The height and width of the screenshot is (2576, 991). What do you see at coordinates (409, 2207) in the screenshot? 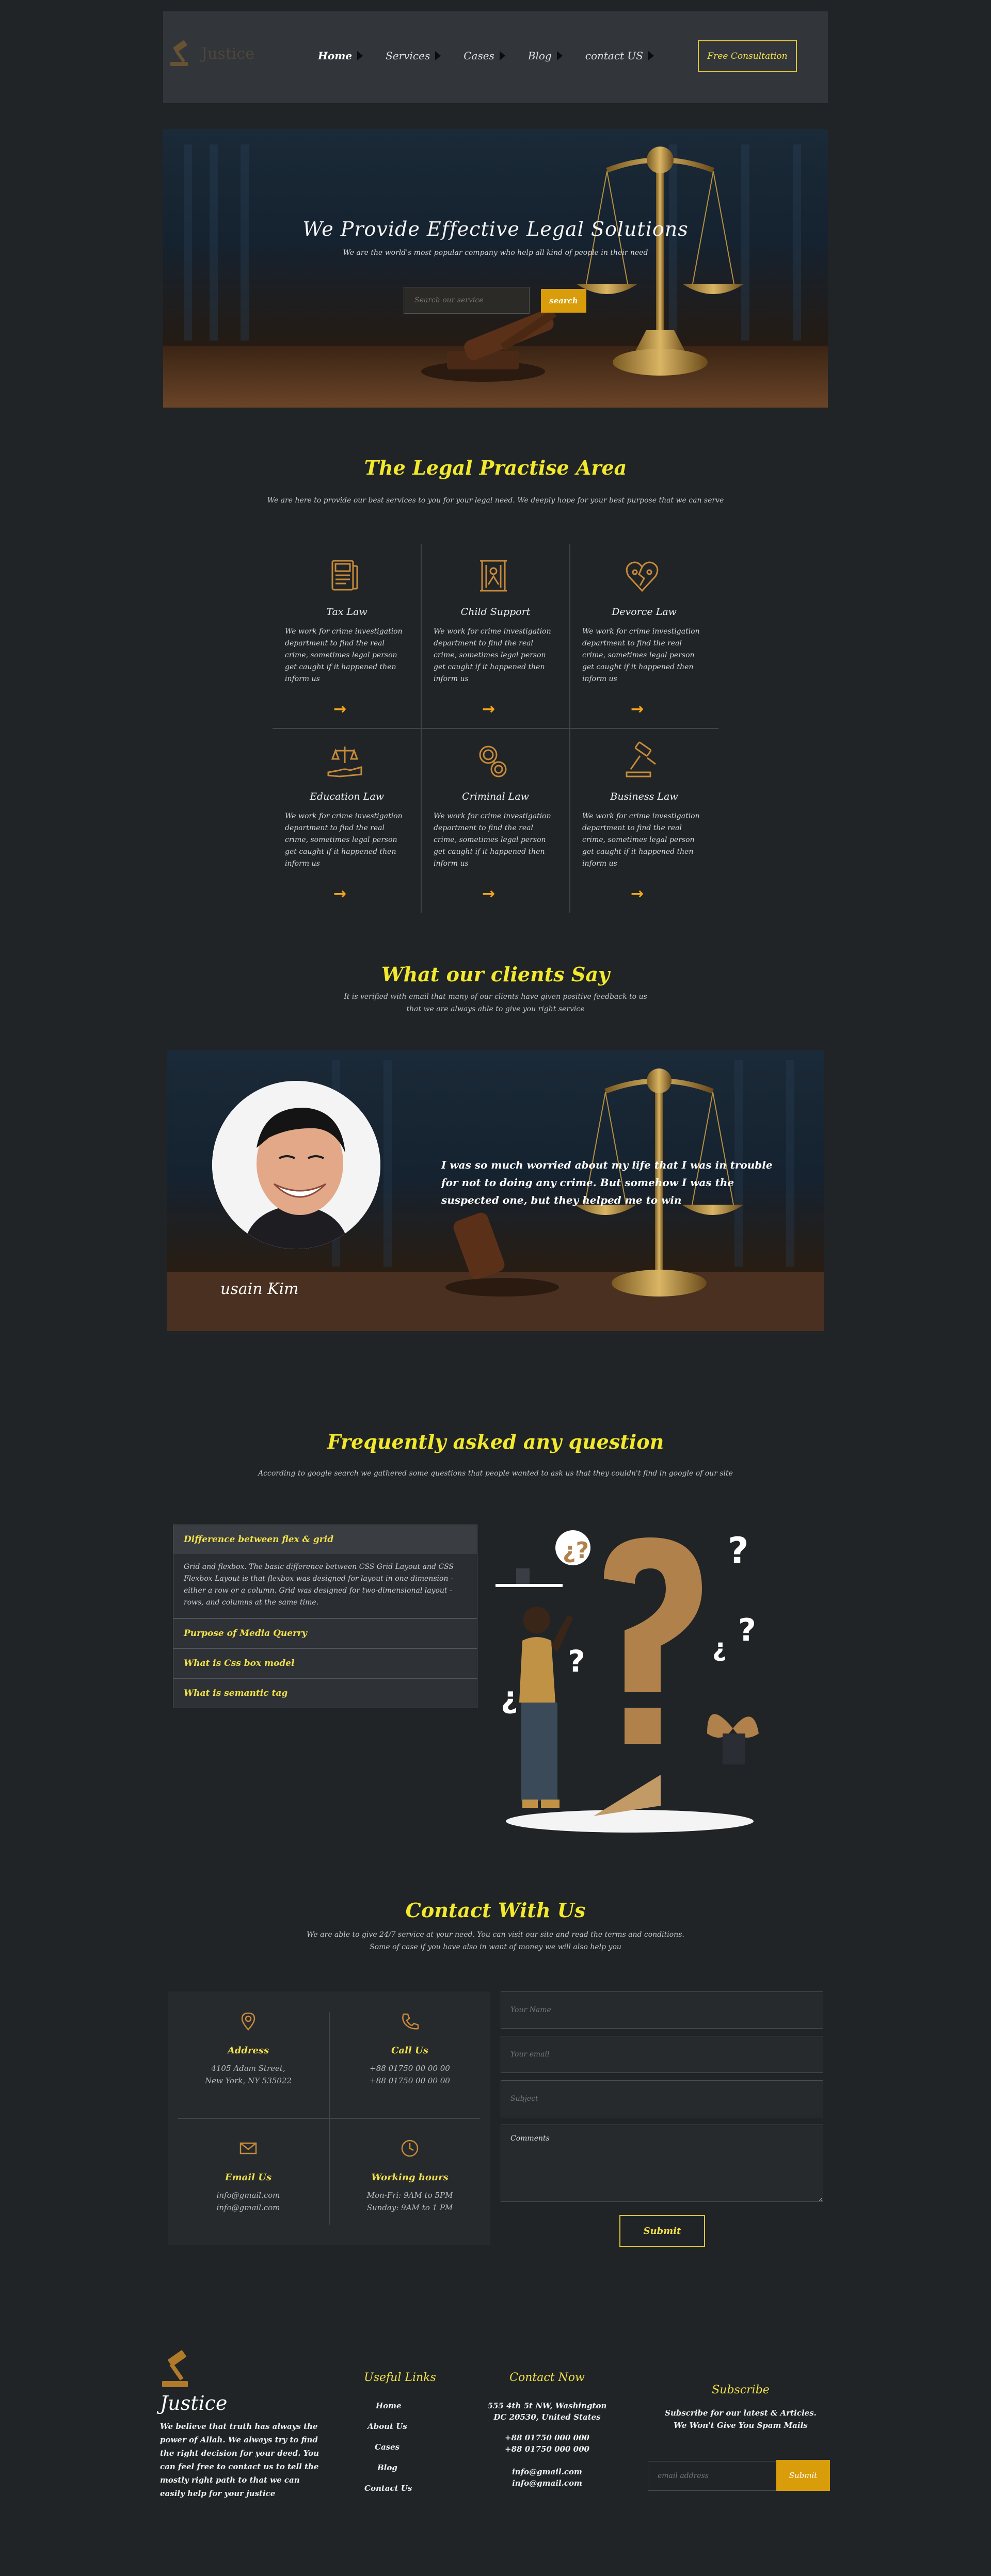
I see `contact-card-line: Sunday: 9AM to 1 PM` at bounding box center [409, 2207].